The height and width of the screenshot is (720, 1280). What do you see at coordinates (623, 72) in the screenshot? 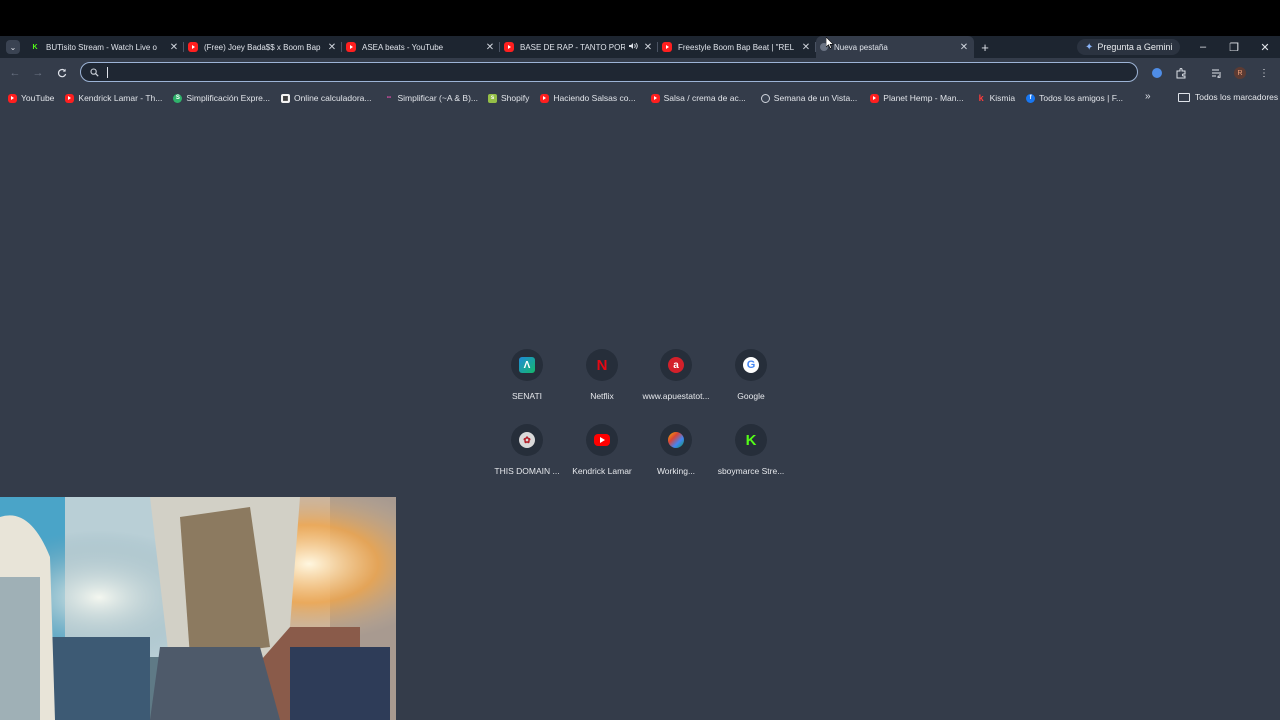
I see `address-input` at bounding box center [623, 72].